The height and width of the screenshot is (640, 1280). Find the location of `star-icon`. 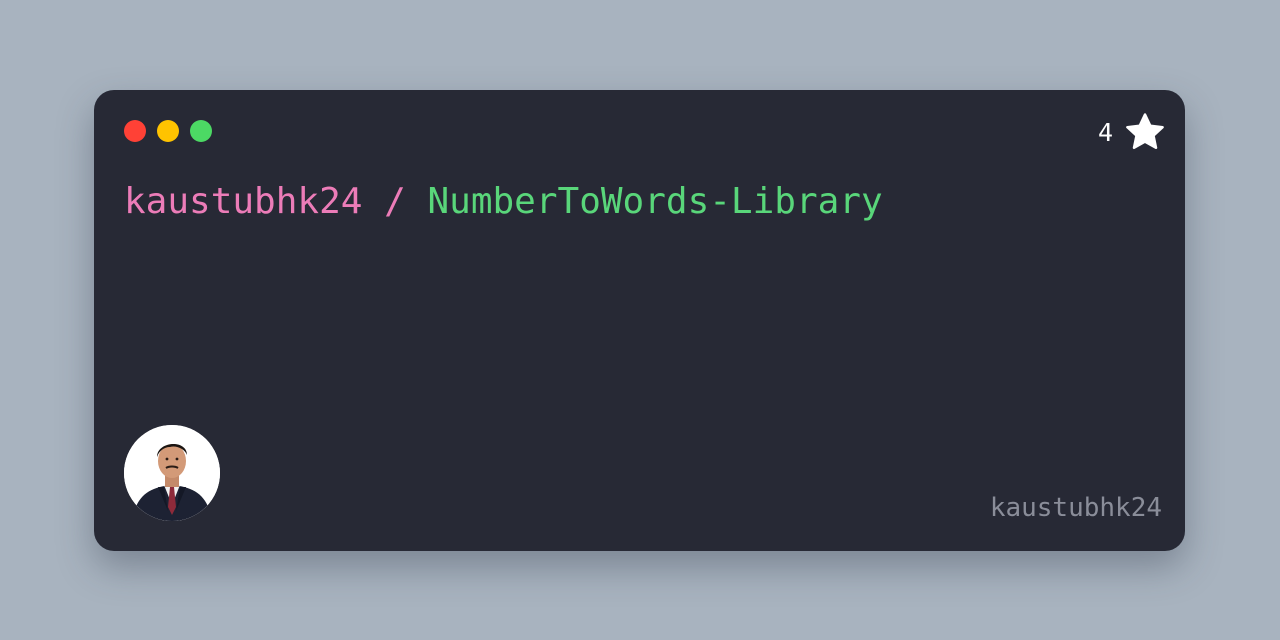

star-icon is located at coordinates (1145, 131).